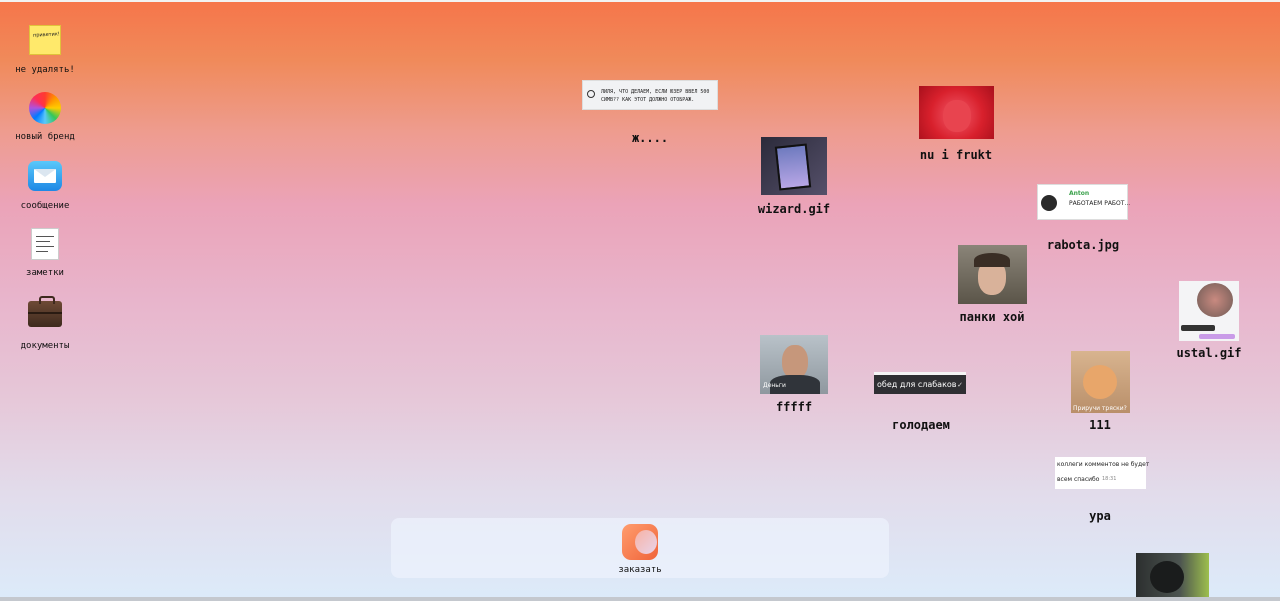 The width and height of the screenshot is (1280, 601). What do you see at coordinates (1100, 516) in the screenshot?
I see `item-label: ура` at bounding box center [1100, 516].